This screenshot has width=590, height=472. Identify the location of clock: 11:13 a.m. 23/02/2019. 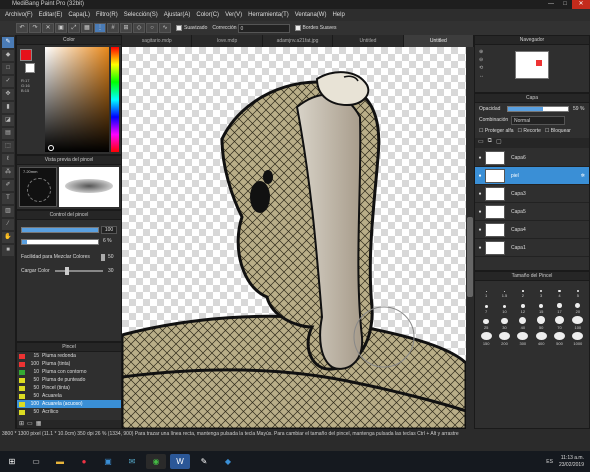
(571, 462).